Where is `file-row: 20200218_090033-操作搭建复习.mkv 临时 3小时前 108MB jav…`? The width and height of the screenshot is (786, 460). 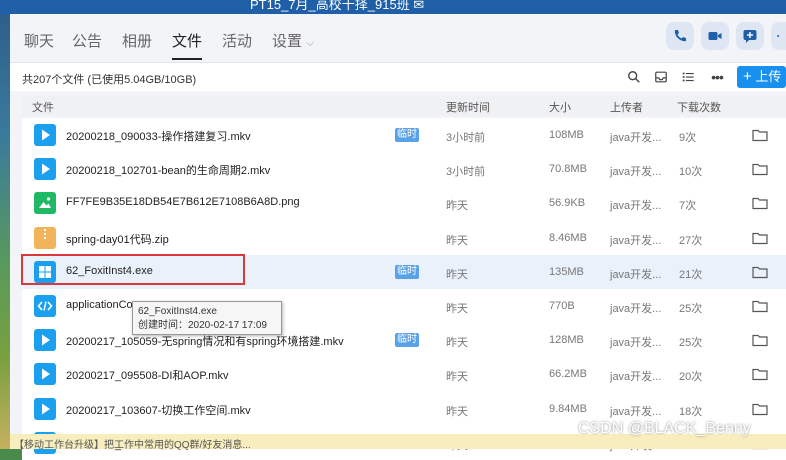 file-row: 20200218_090033-操作搭建复习.mkv 临时 3小时前 108MB jav… is located at coordinates (404, 135).